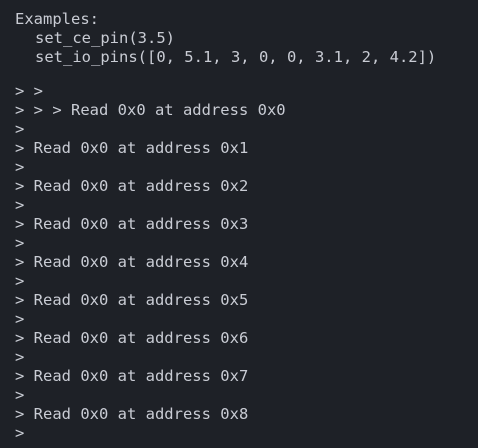  Describe the element at coordinates (132, 186) in the screenshot. I see `output-line: > Read 0x0 at address 0x2` at that location.